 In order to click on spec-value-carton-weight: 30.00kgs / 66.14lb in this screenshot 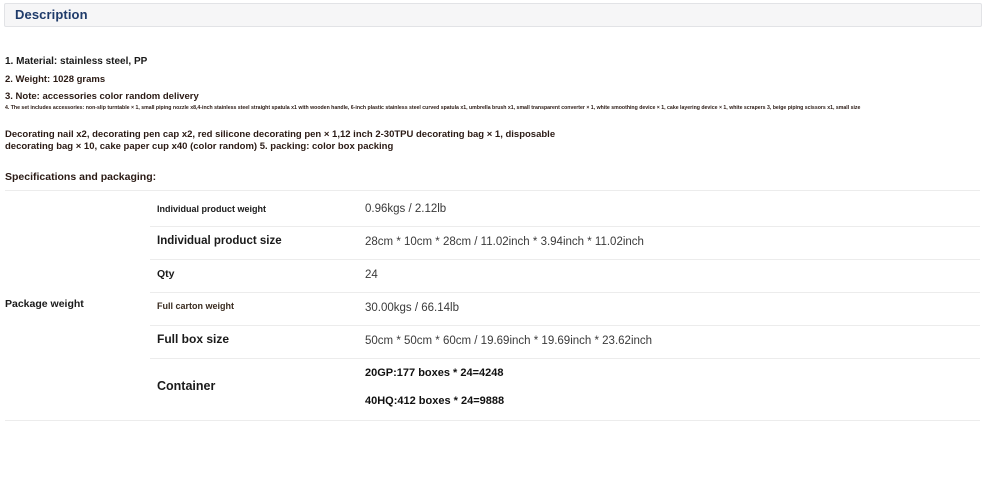, I will do `click(412, 308)`.